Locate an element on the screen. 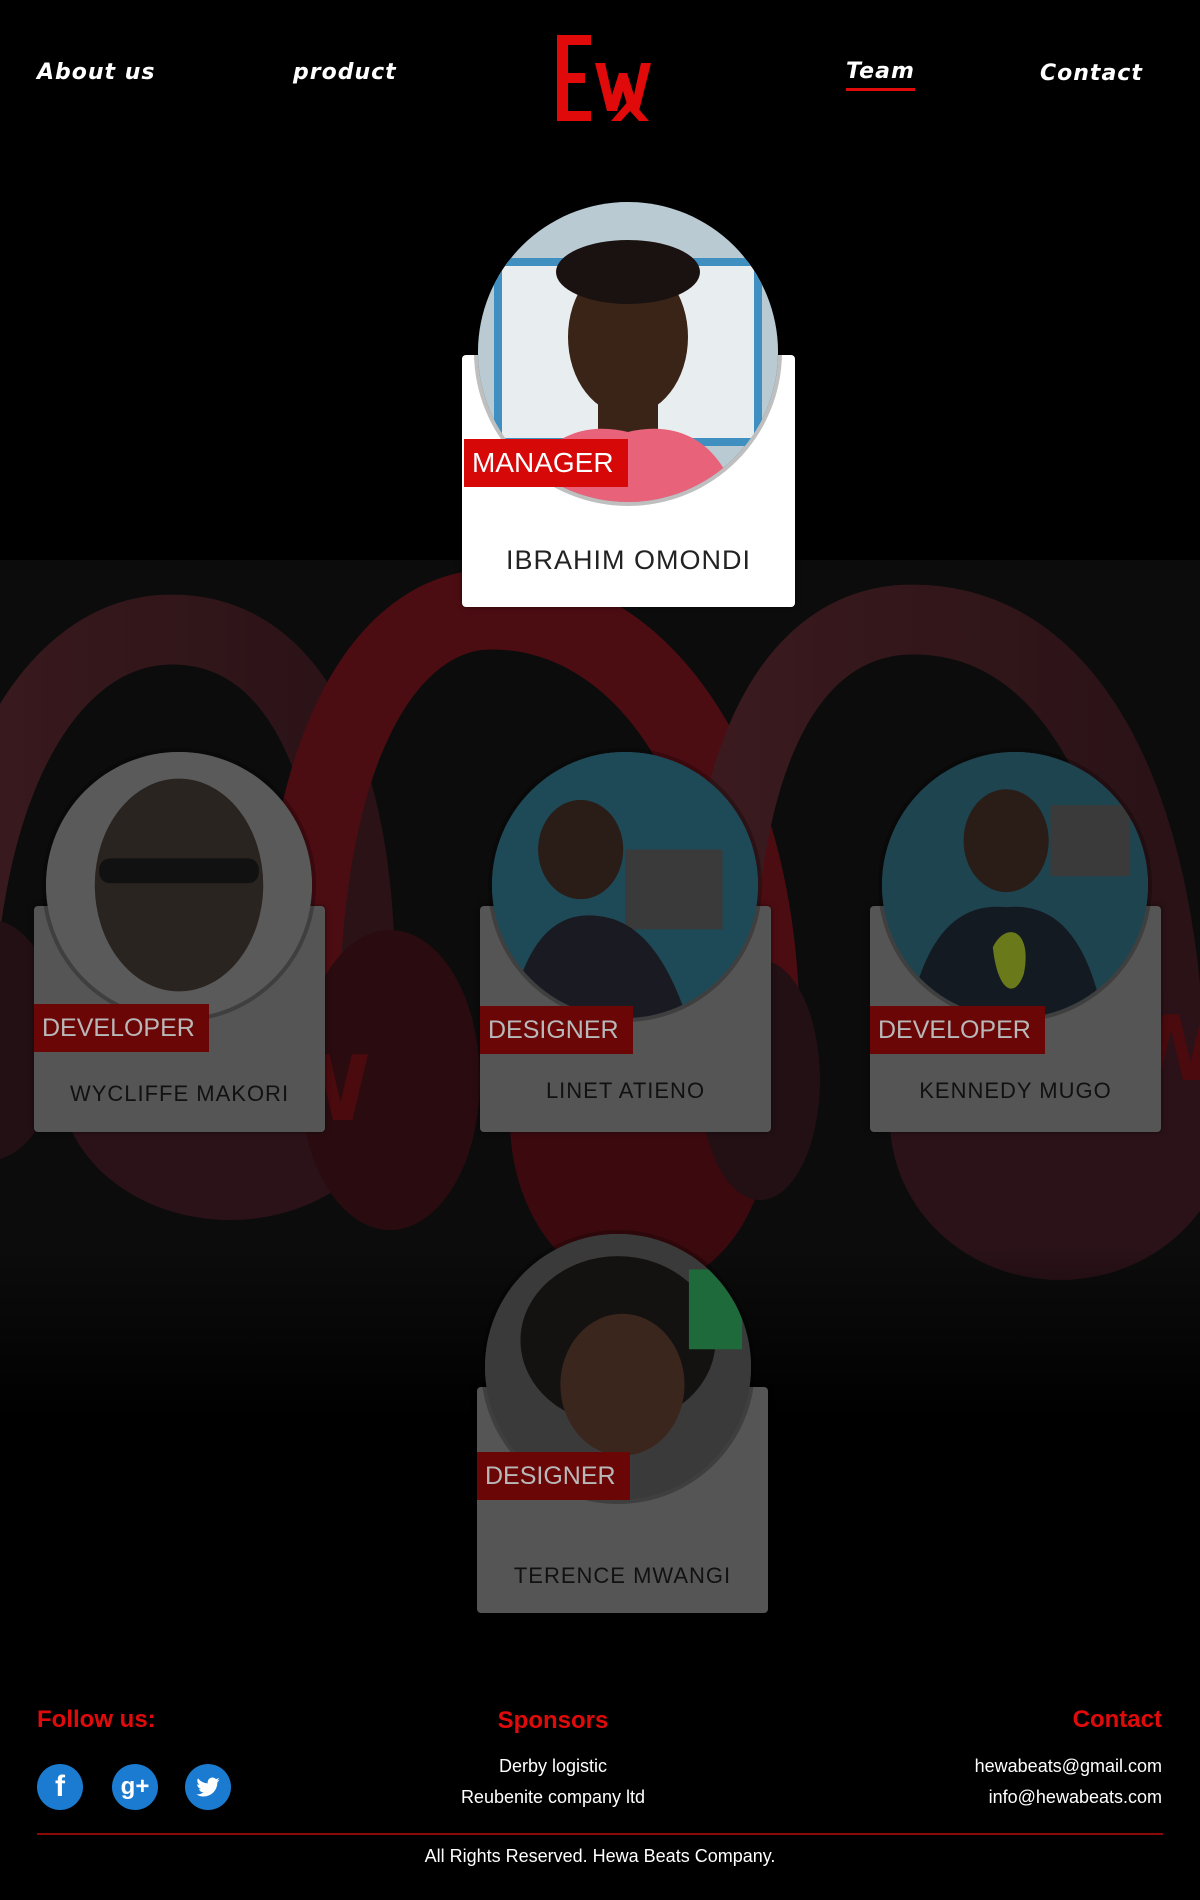  contact-email: hewabeats@gmail.com is located at coordinates (1068, 1766).